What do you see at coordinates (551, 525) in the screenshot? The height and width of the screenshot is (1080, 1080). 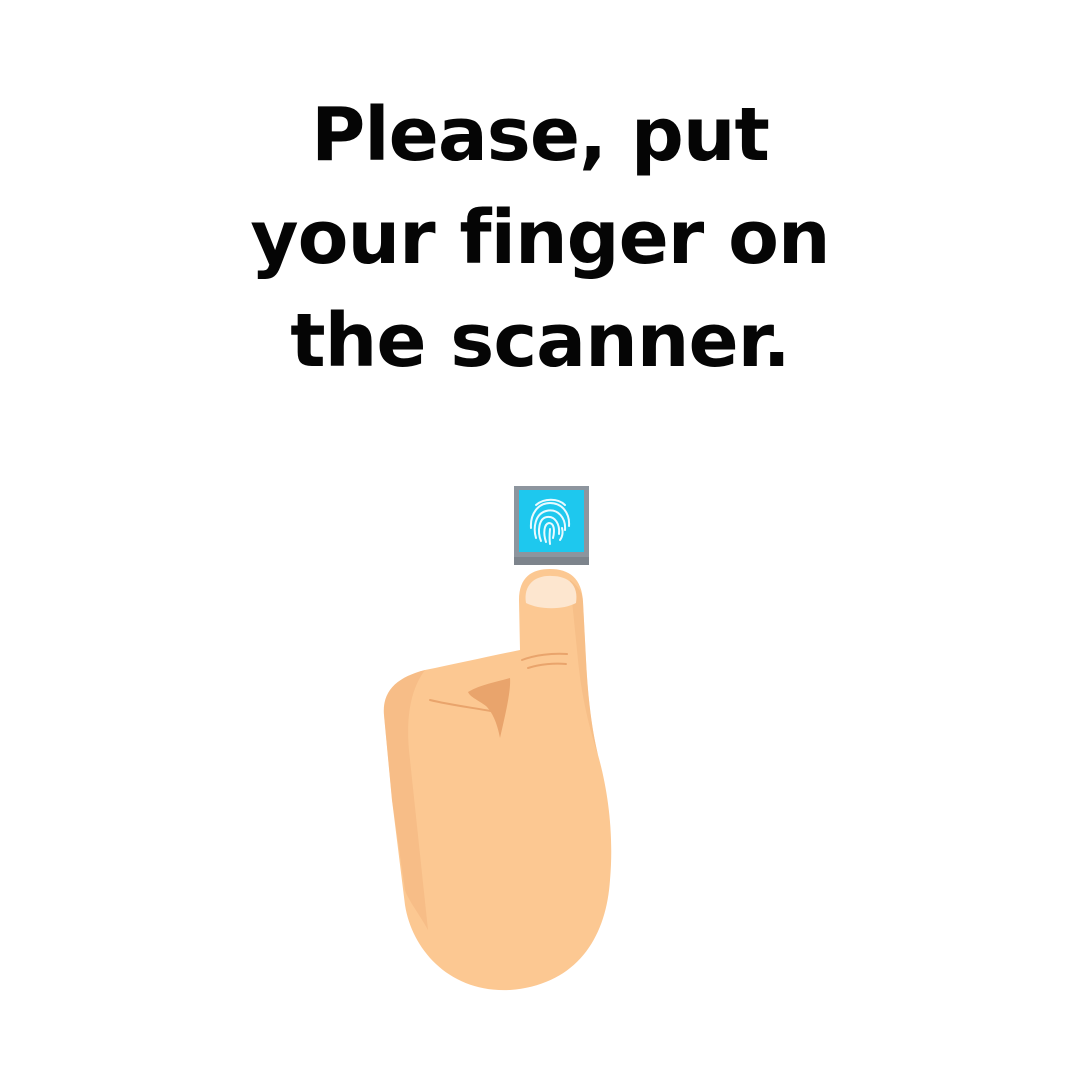 I see `fingerprint-scanner` at bounding box center [551, 525].